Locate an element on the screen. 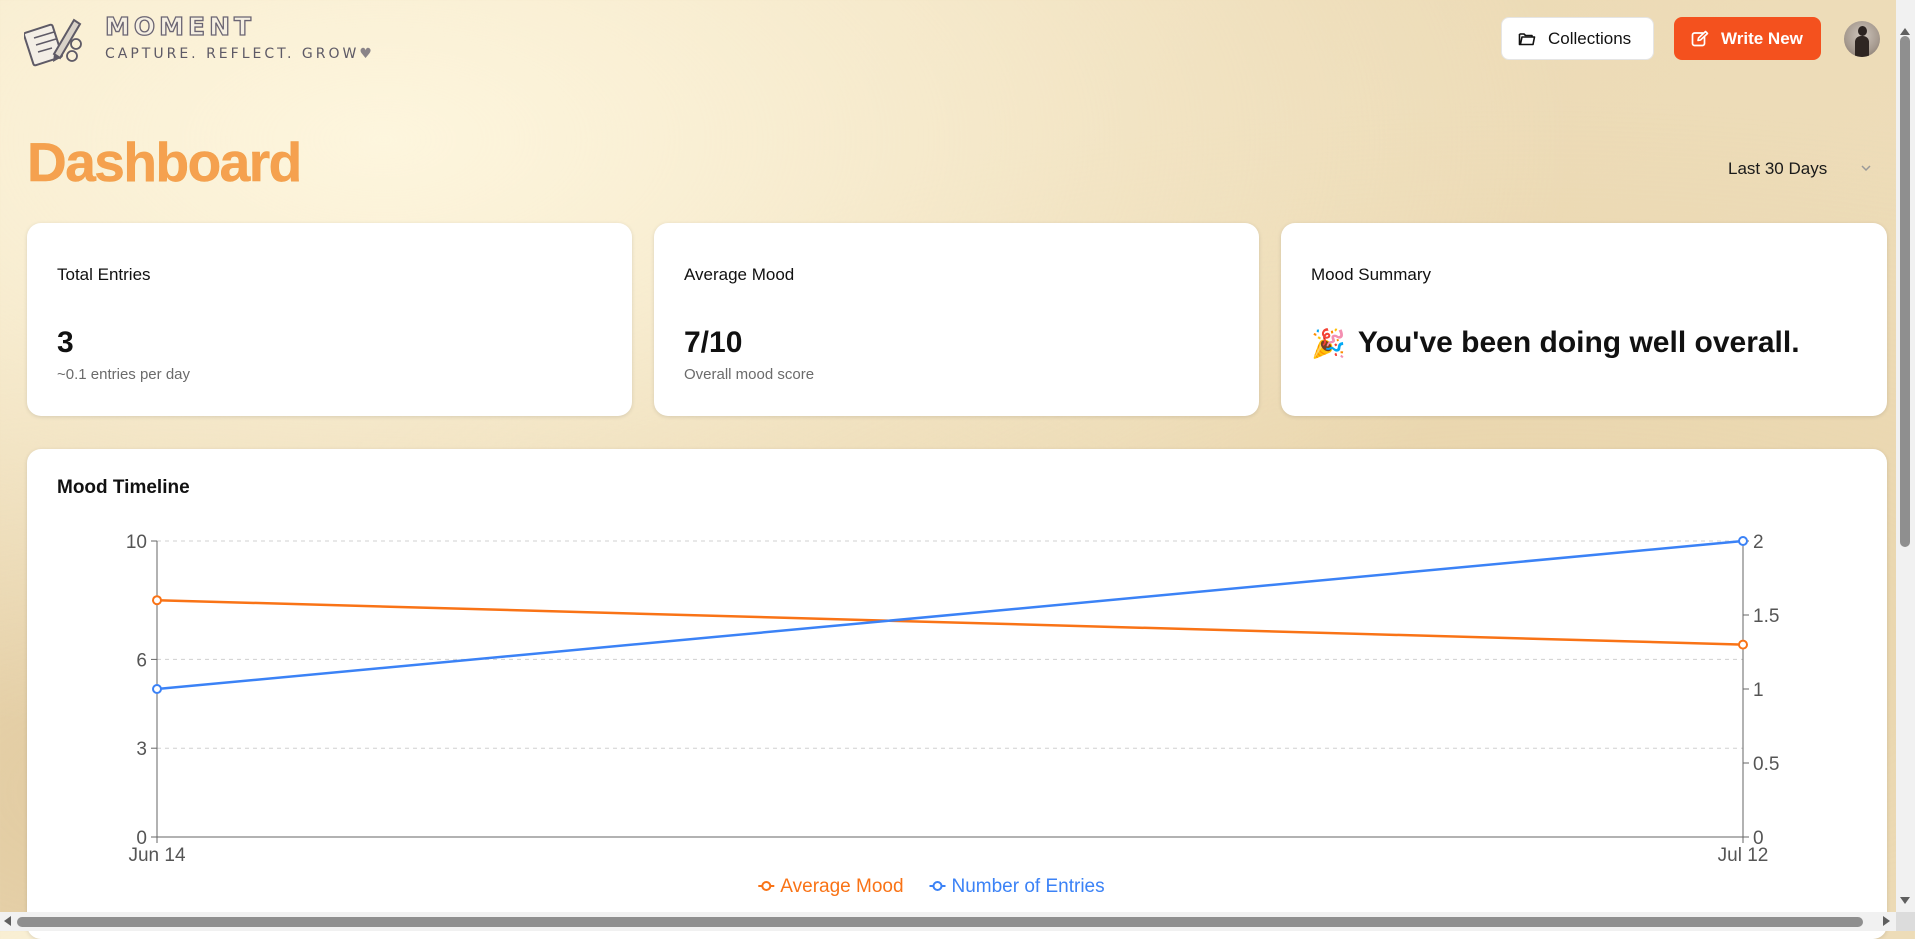 Image resolution: width=1915 pixels, height=939 pixels. tagline-text: CAPTURE. REFLECT. GROW is located at coordinates (232, 54).